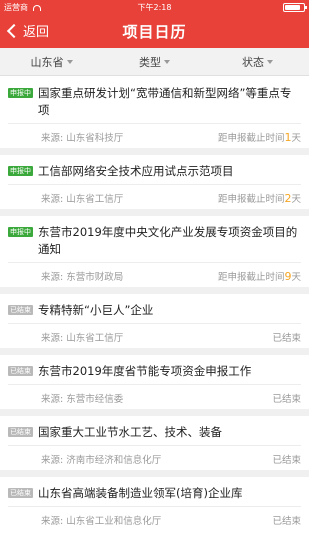  Describe the element at coordinates (165, 101) in the screenshot. I see `item-title: 国家重点研发计划“宽带通信和新型网络”等重点专项` at that location.